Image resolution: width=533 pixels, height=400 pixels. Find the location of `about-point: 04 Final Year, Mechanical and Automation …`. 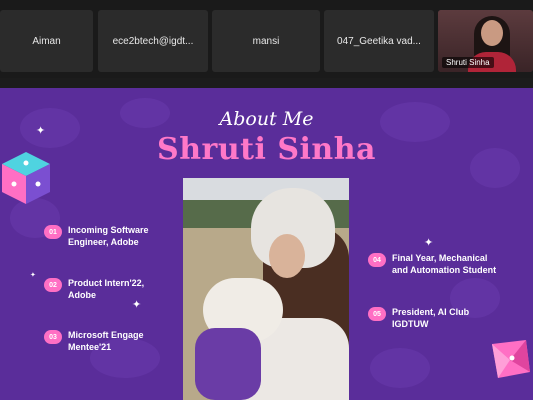

about-point: 04 Final Year, Mechanical and Automation … is located at coordinates (432, 264).